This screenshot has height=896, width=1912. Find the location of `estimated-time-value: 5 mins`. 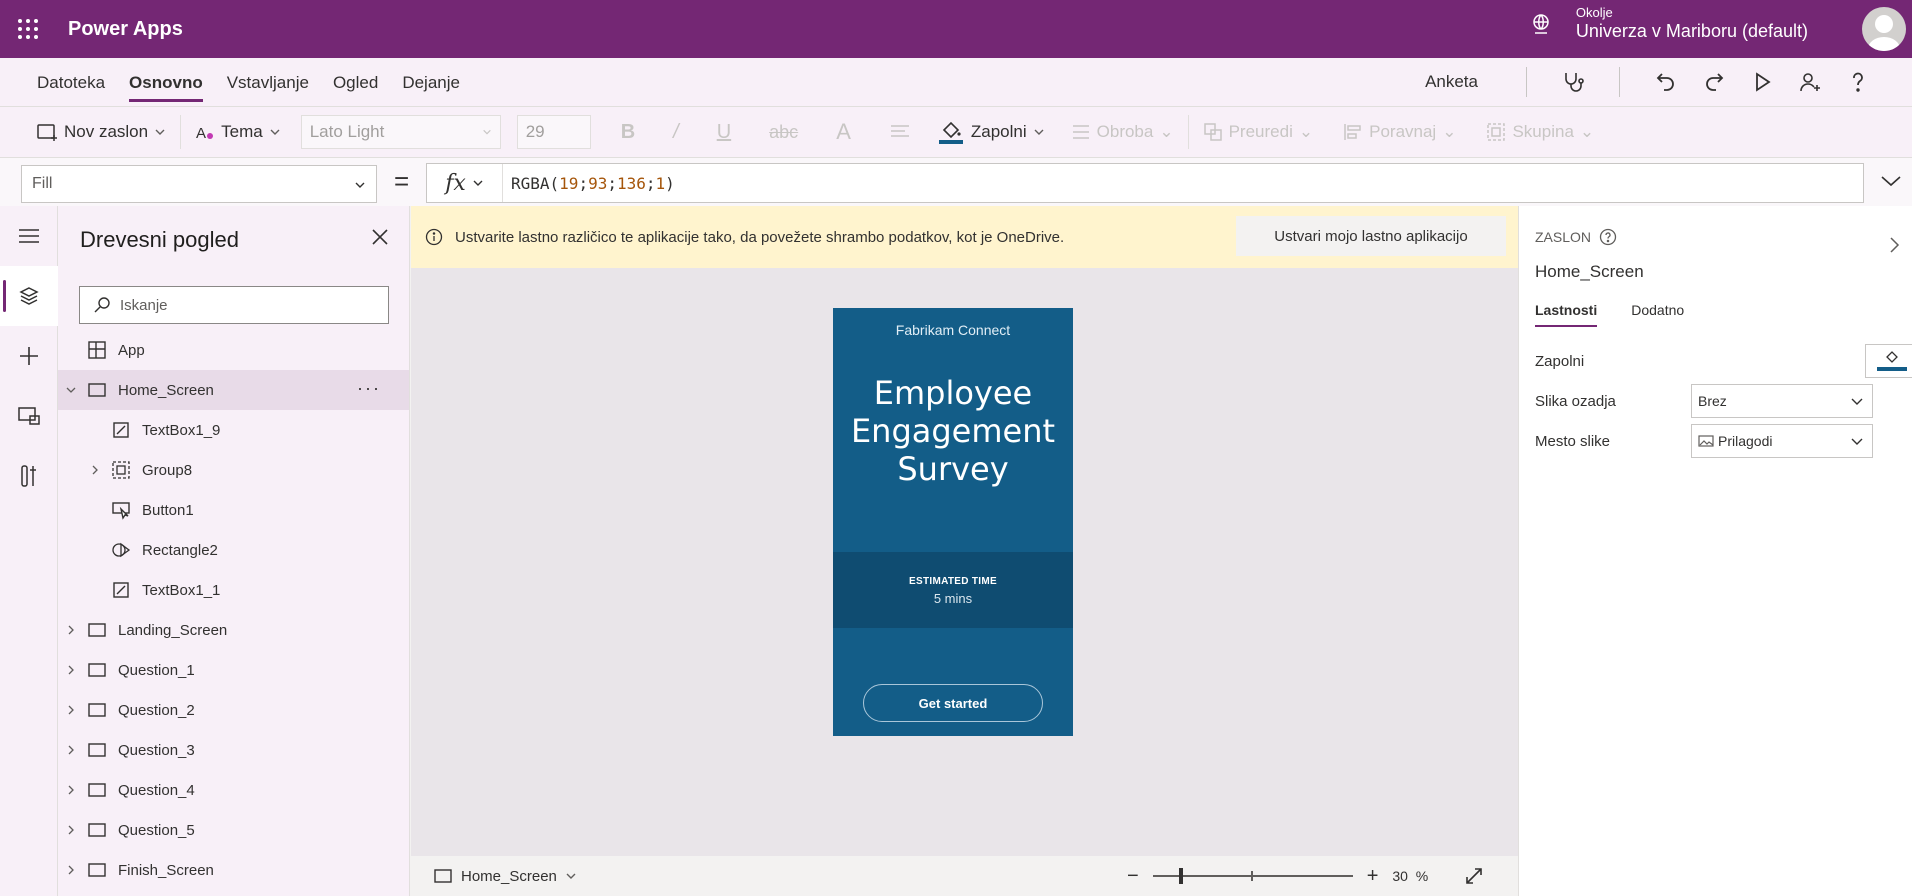

estimated-time-value: 5 mins is located at coordinates (953, 598).